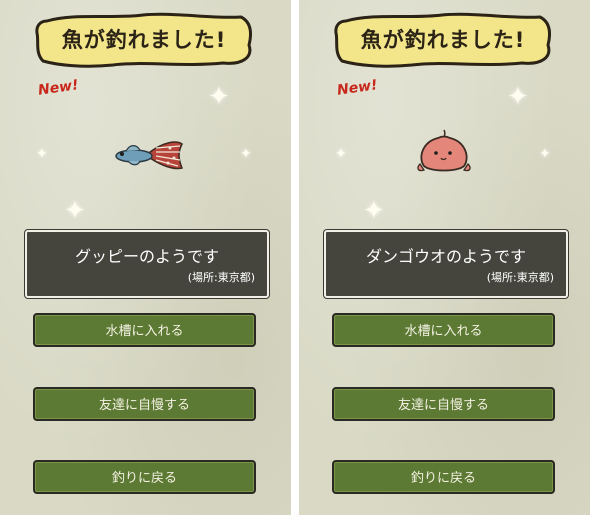 The image size is (590, 515). Describe the element at coordinates (444, 150) in the screenshot. I see `dango-uo-fish-icon` at that location.